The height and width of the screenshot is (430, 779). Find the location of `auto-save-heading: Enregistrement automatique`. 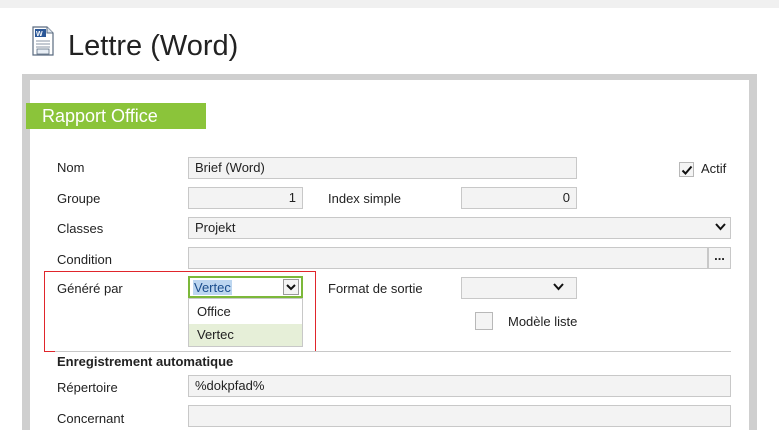

auto-save-heading: Enregistrement automatique is located at coordinates (145, 361).